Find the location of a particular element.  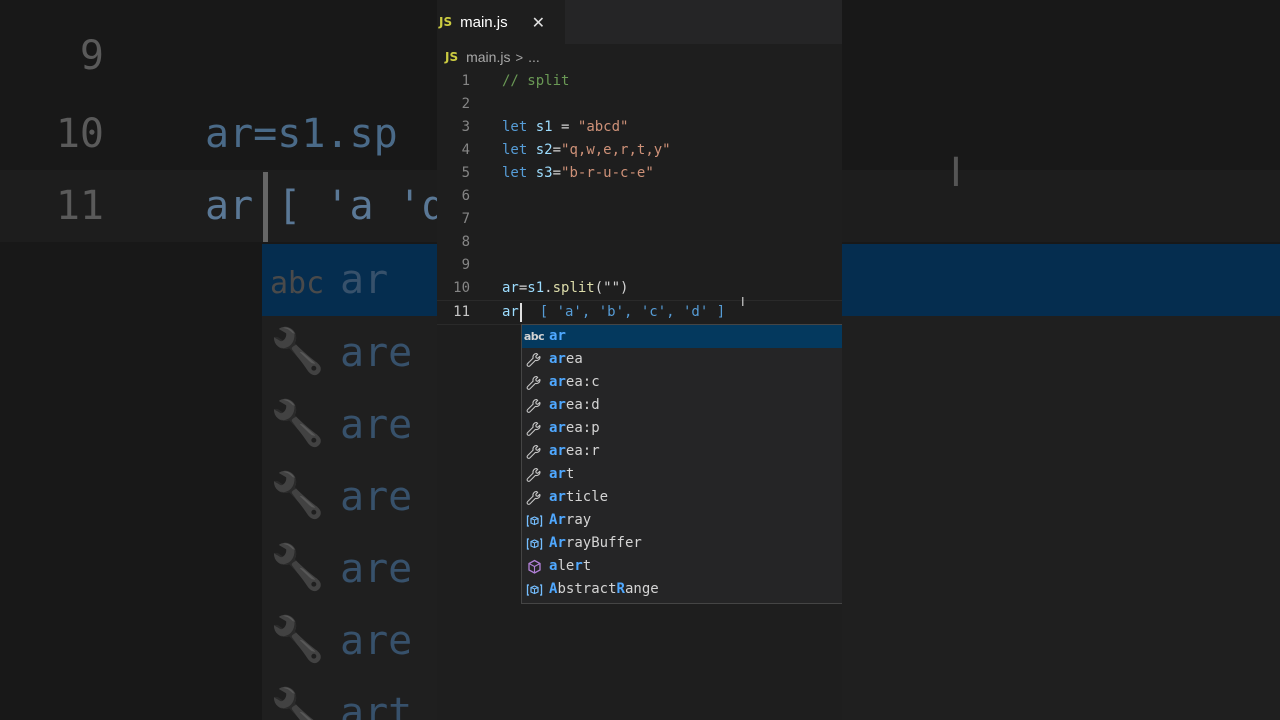

line-number: 11 is located at coordinates (461, 312).